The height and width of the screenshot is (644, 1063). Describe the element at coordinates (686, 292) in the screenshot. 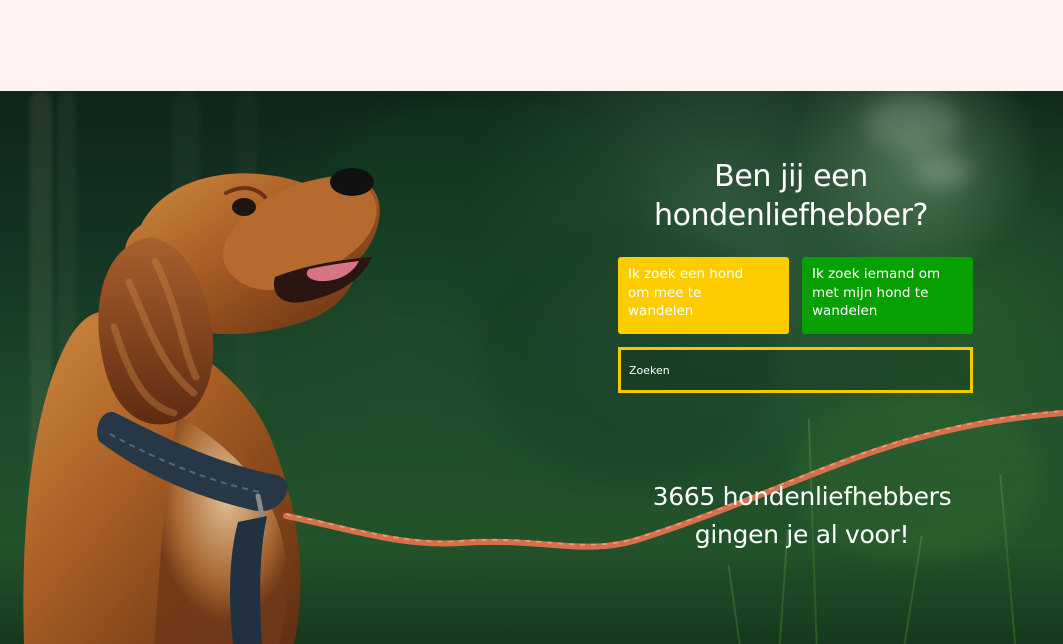

I see `find-dog-button-label: Ik zoek een hond om mee te wandelen` at that location.